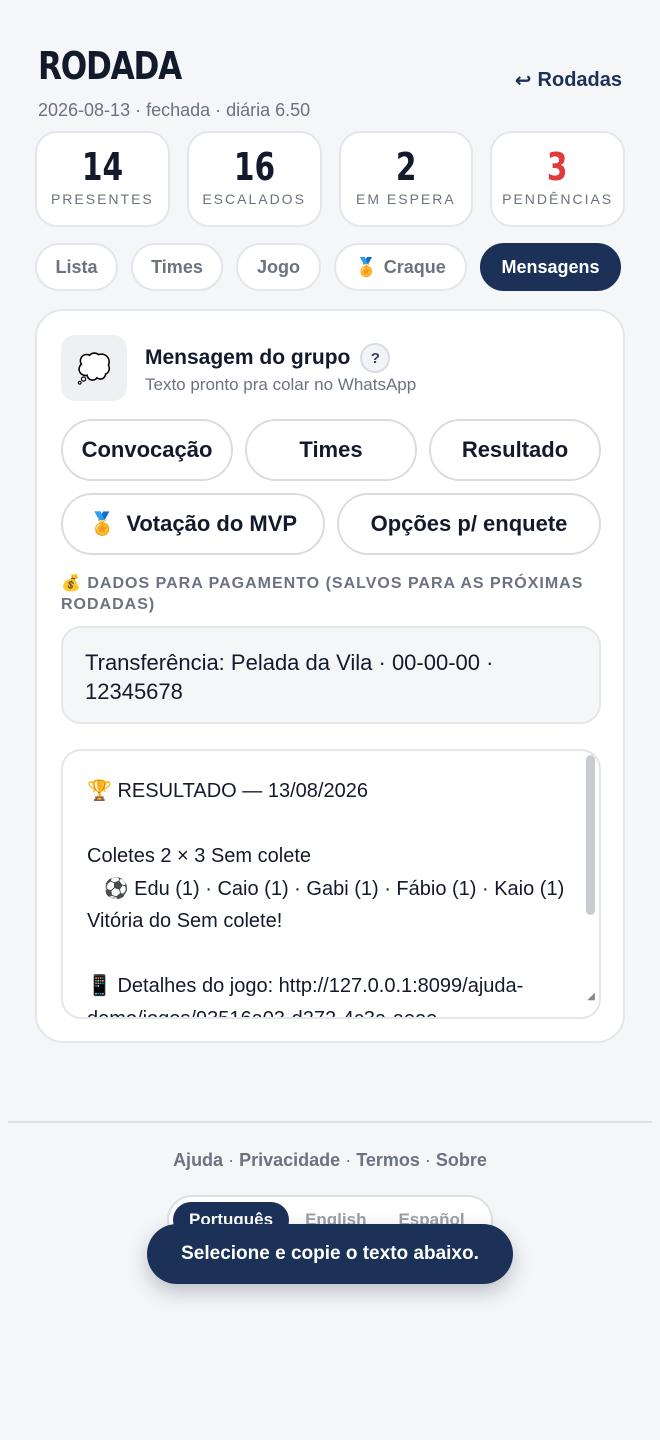 The image size is (660, 1440). Describe the element at coordinates (102, 199) in the screenshot. I see `stat-label: PRESENTES` at that location.